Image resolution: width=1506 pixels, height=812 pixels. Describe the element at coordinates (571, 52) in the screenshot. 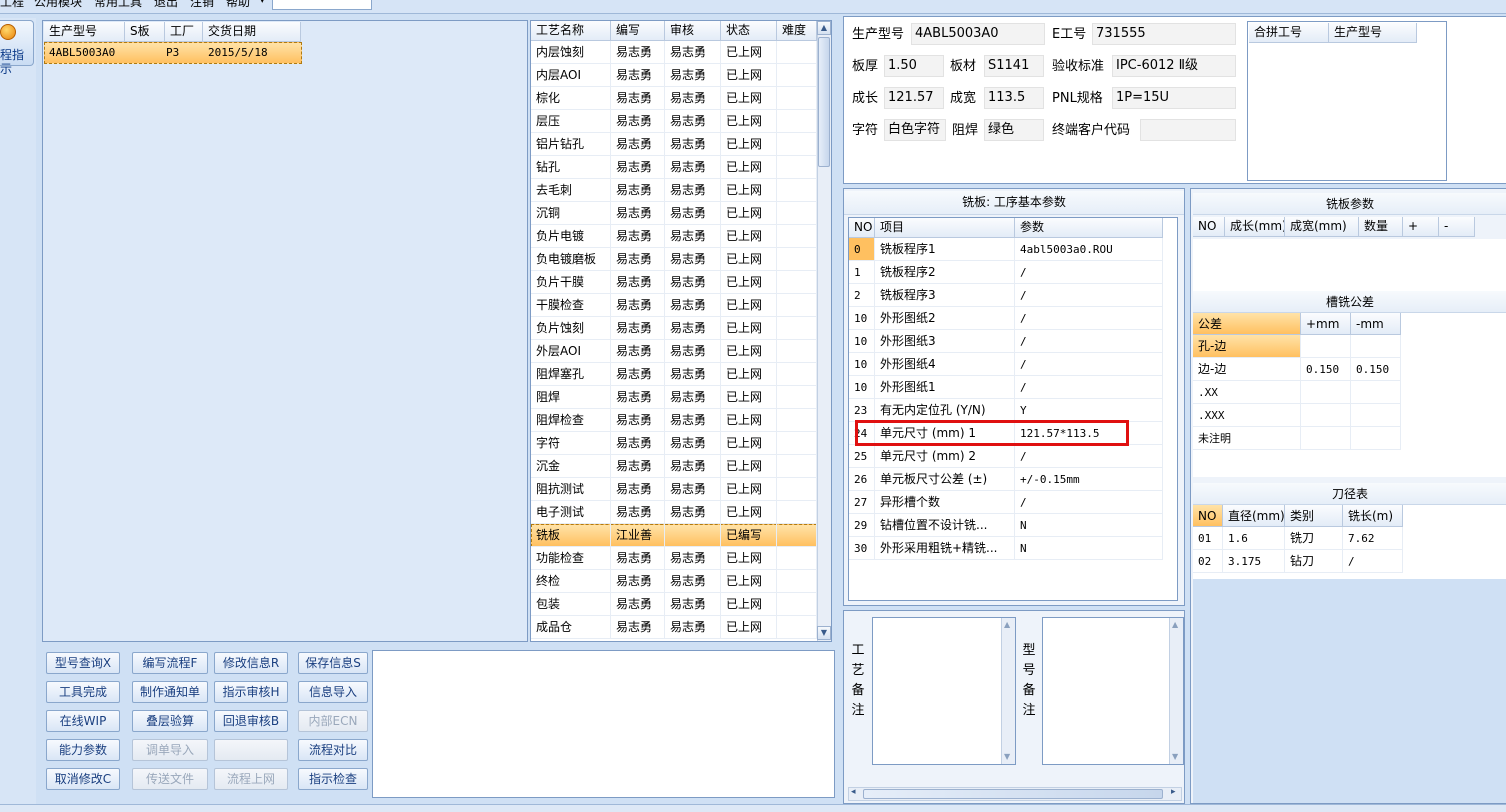

I see `process-cell: 内层蚀刻` at that location.